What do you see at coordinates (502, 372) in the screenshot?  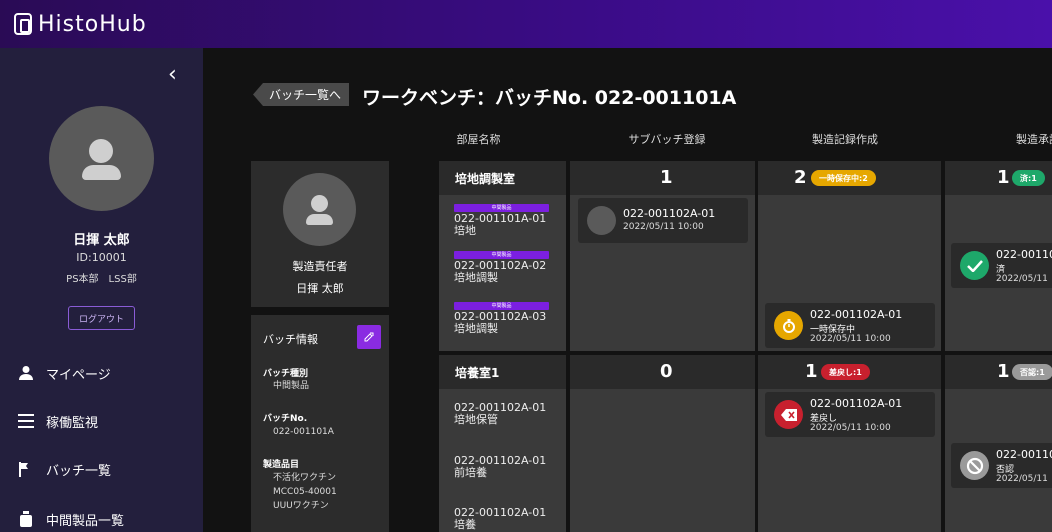 I see `room-name: 培養室1` at bounding box center [502, 372].